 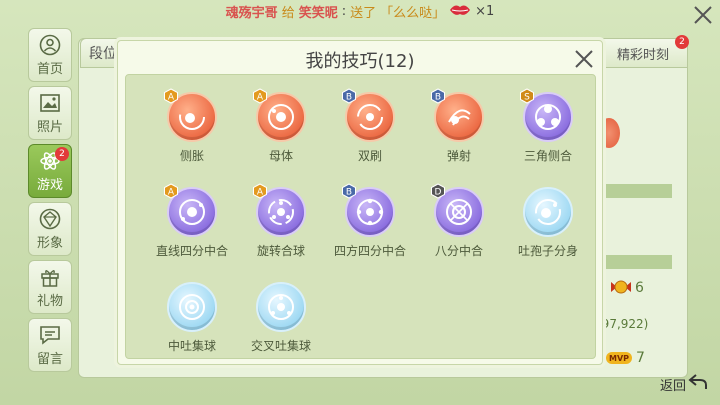 I want to click on skill-item: B 四方四分中合, so click(x=370, y=221).